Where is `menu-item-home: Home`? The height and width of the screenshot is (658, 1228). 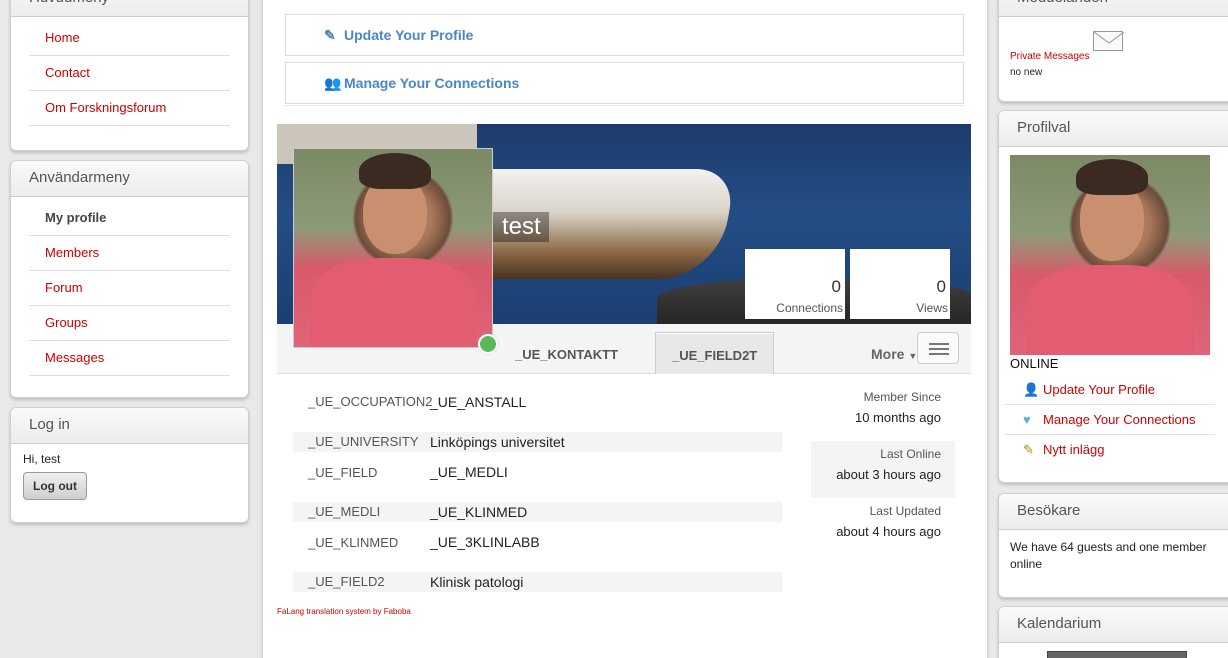
menu-item-home: Home is located at coordinates (129, 38).